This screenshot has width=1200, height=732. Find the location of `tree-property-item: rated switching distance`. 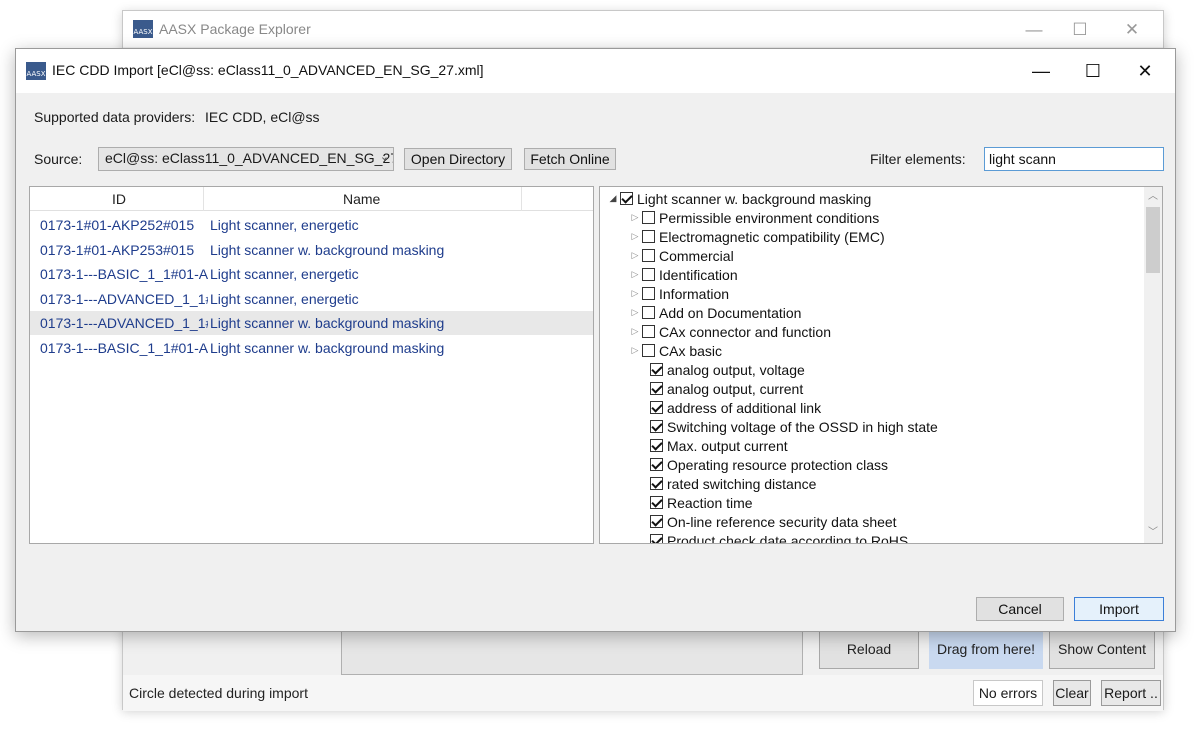

tree-property-item: rated switching distance is located at coordinates (733, 483).